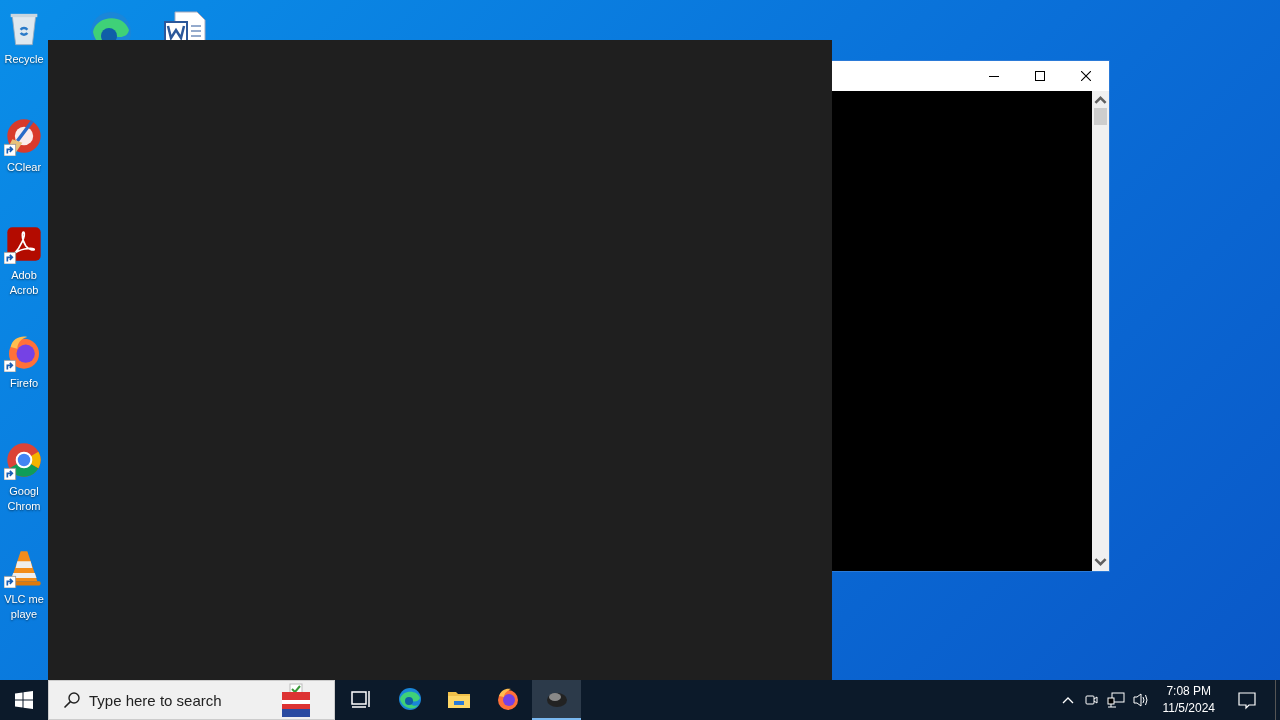 The image size is (1280, 720). Describe the element at coordinates (1189, 691) in the screenshot. I see `clock-time: 7:08 PM` at that location.